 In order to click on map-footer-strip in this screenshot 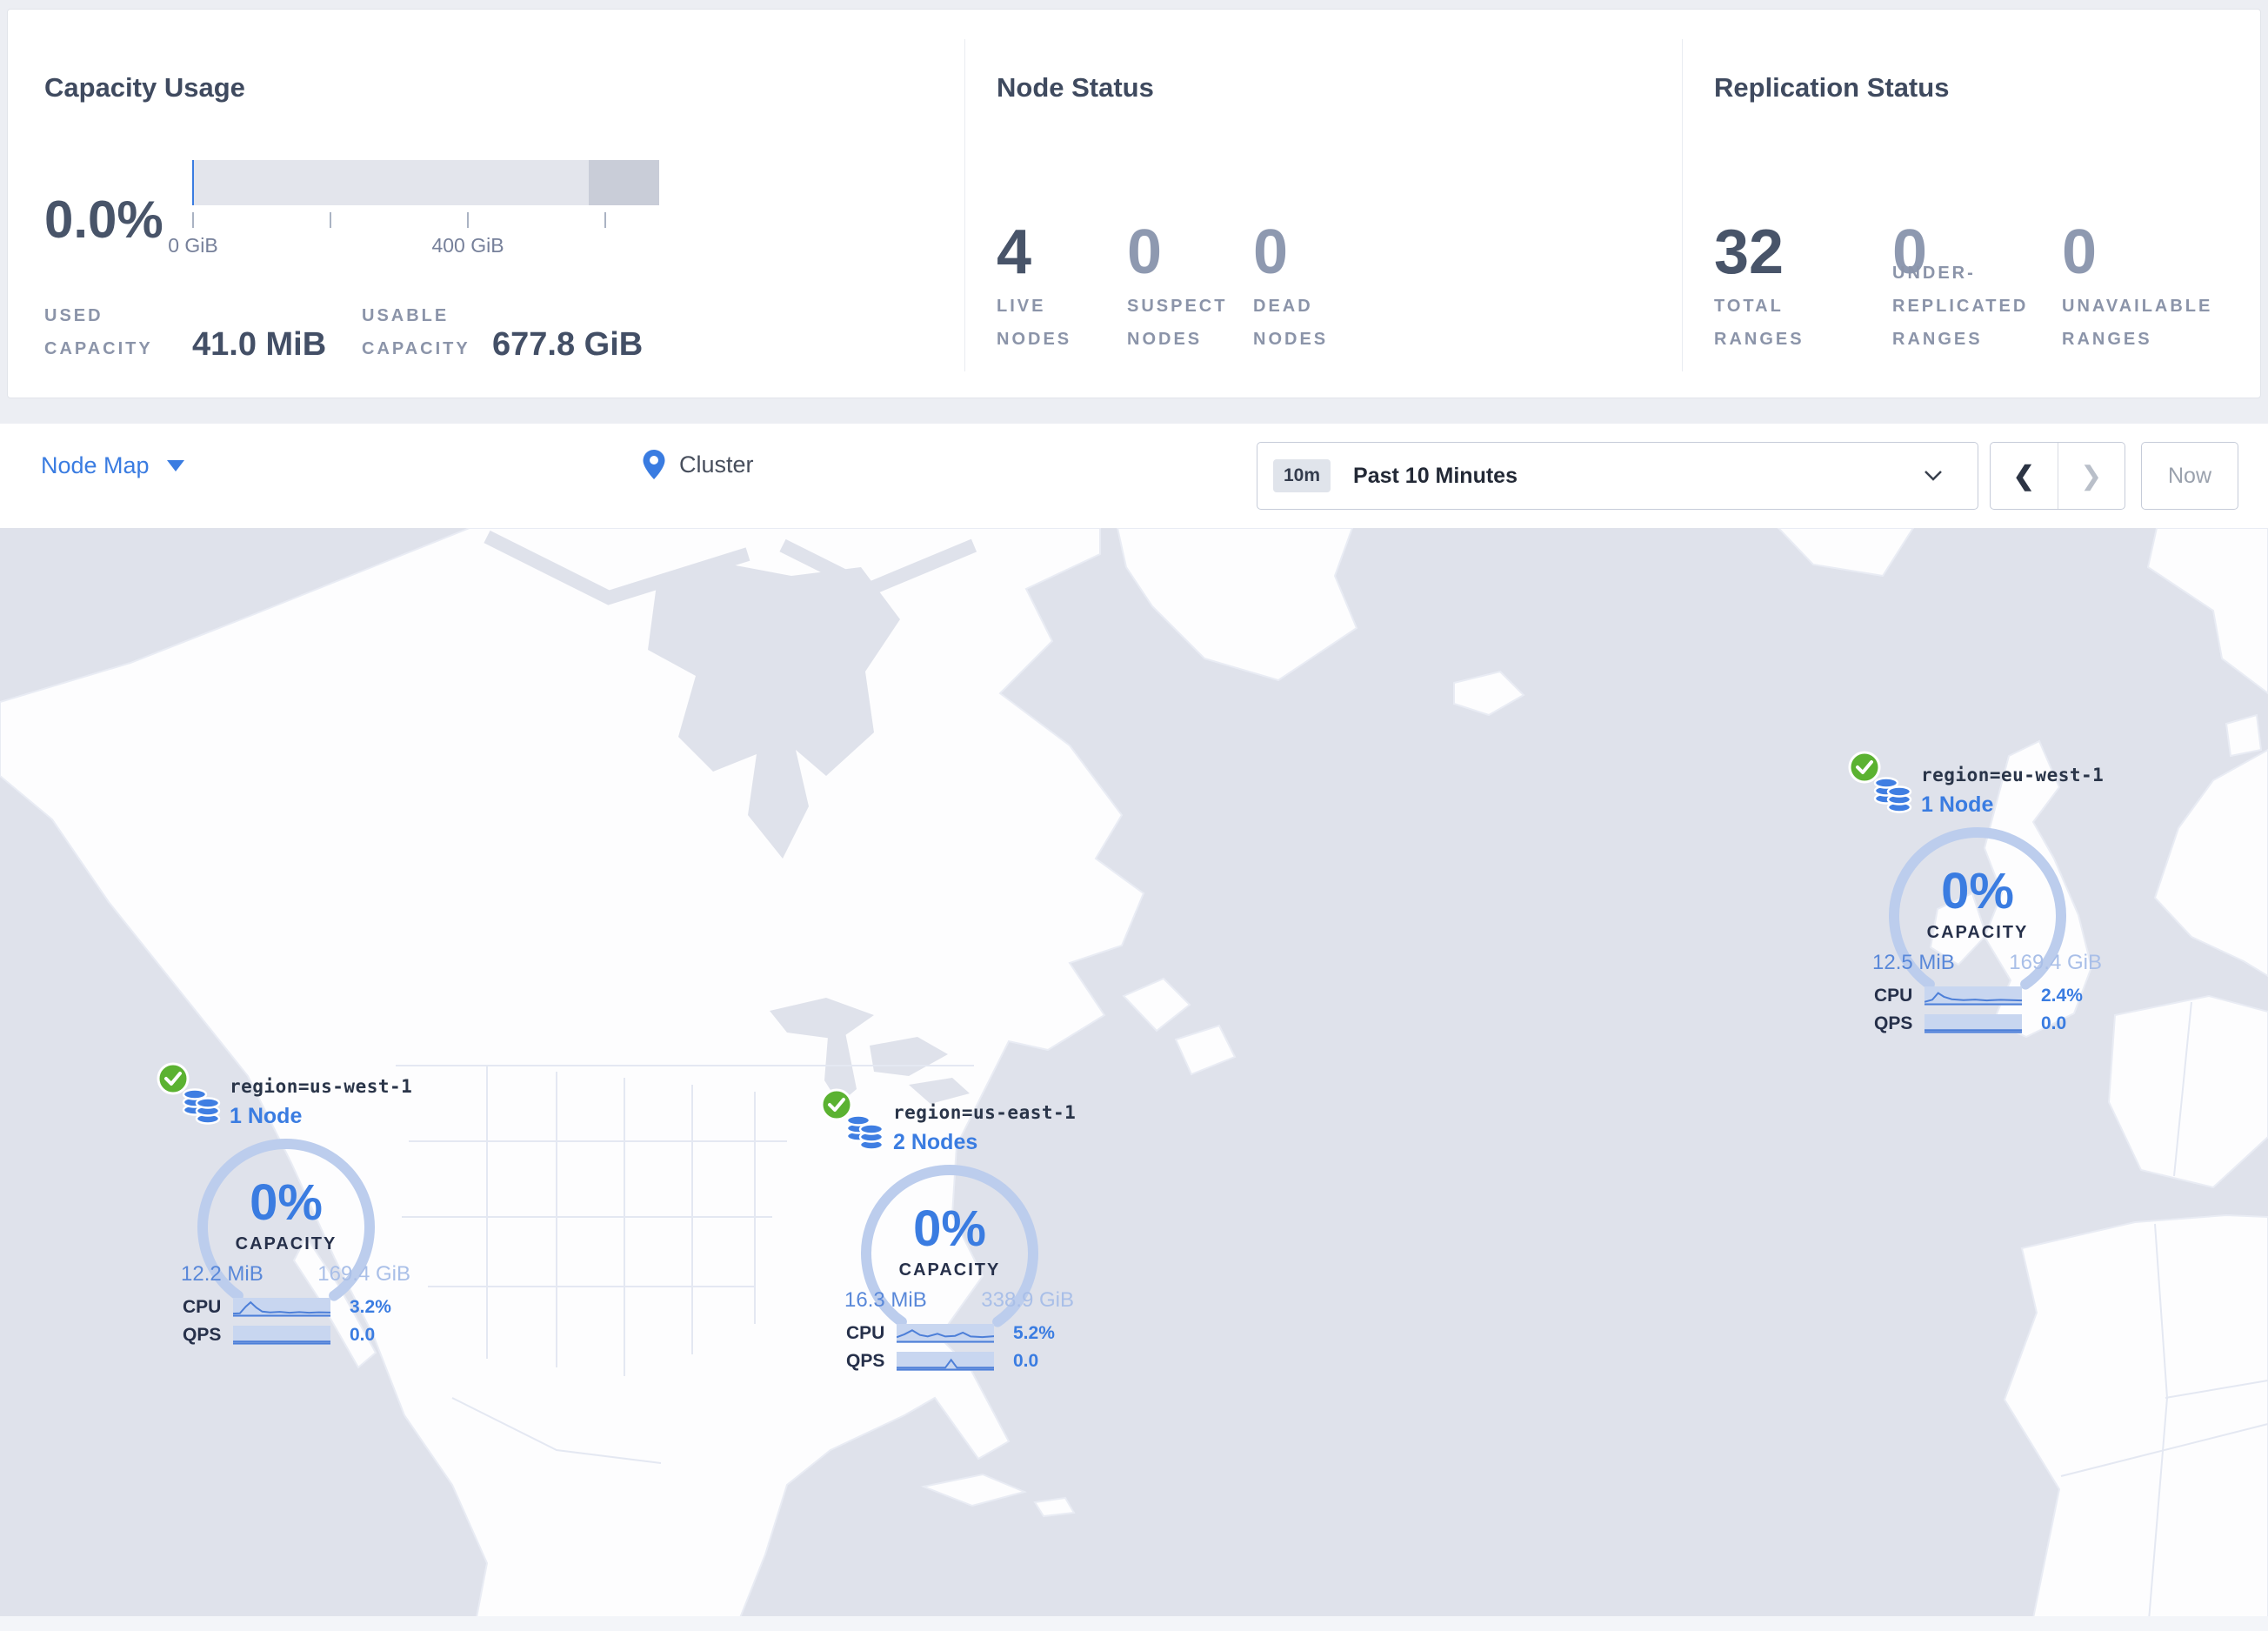, I will do `click(1134, 1623)`.